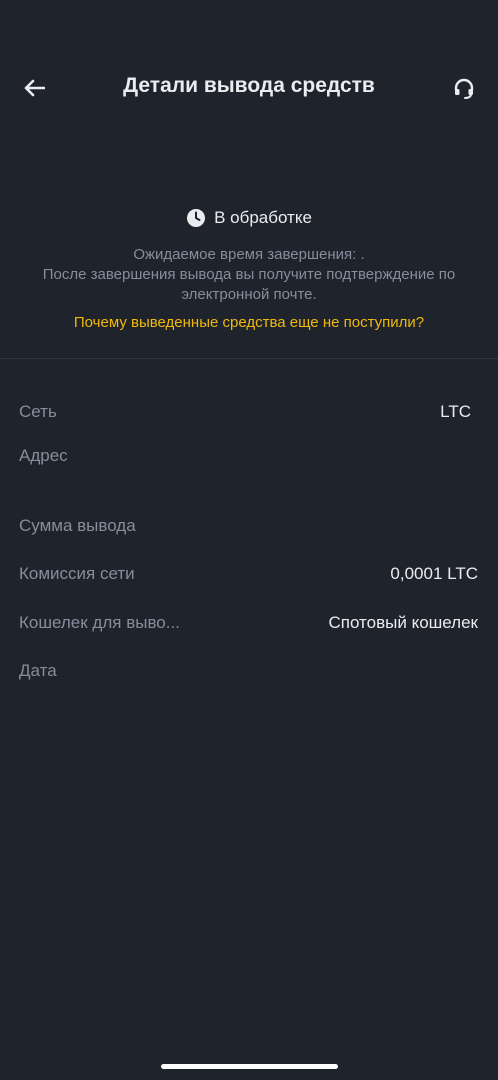 Image resolution: width=498 pixels, height=1080 pixels. What do you see at coordinates (263, 217) in the screenshot?
I see `status-label: В обработке` at bounding box center [263, 217].